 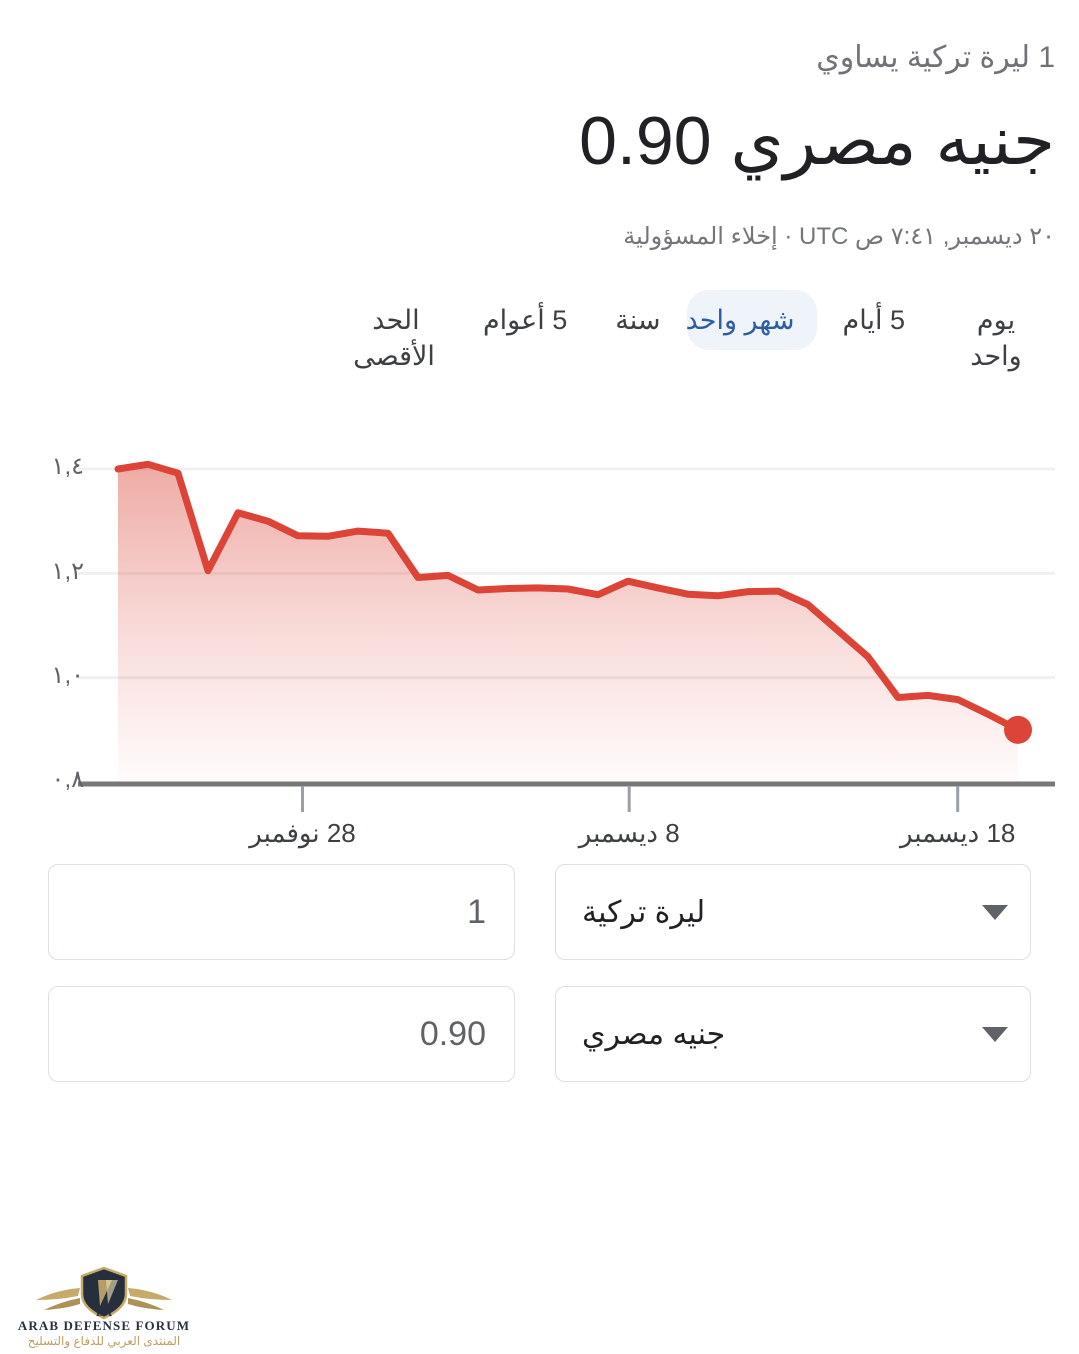 I want to click on shield-crest-icon: DA, so click(x=104, y=1293).